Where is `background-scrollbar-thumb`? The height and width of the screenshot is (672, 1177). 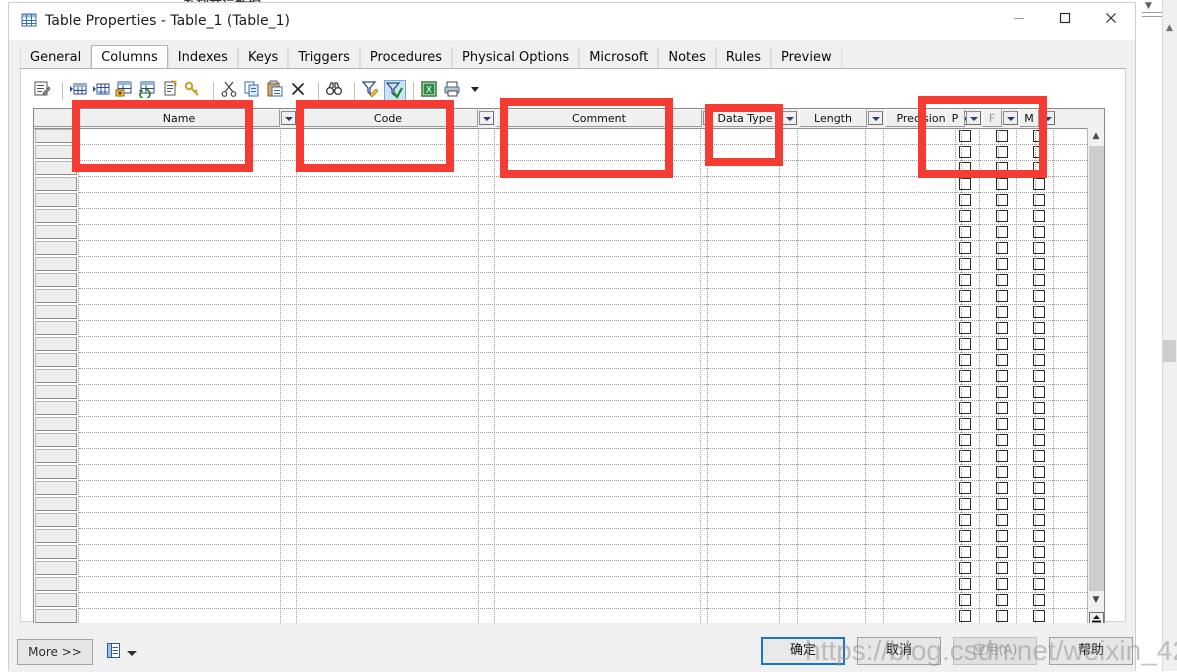 background-scrollbar-thumb is located at coordinates (1169, 351).